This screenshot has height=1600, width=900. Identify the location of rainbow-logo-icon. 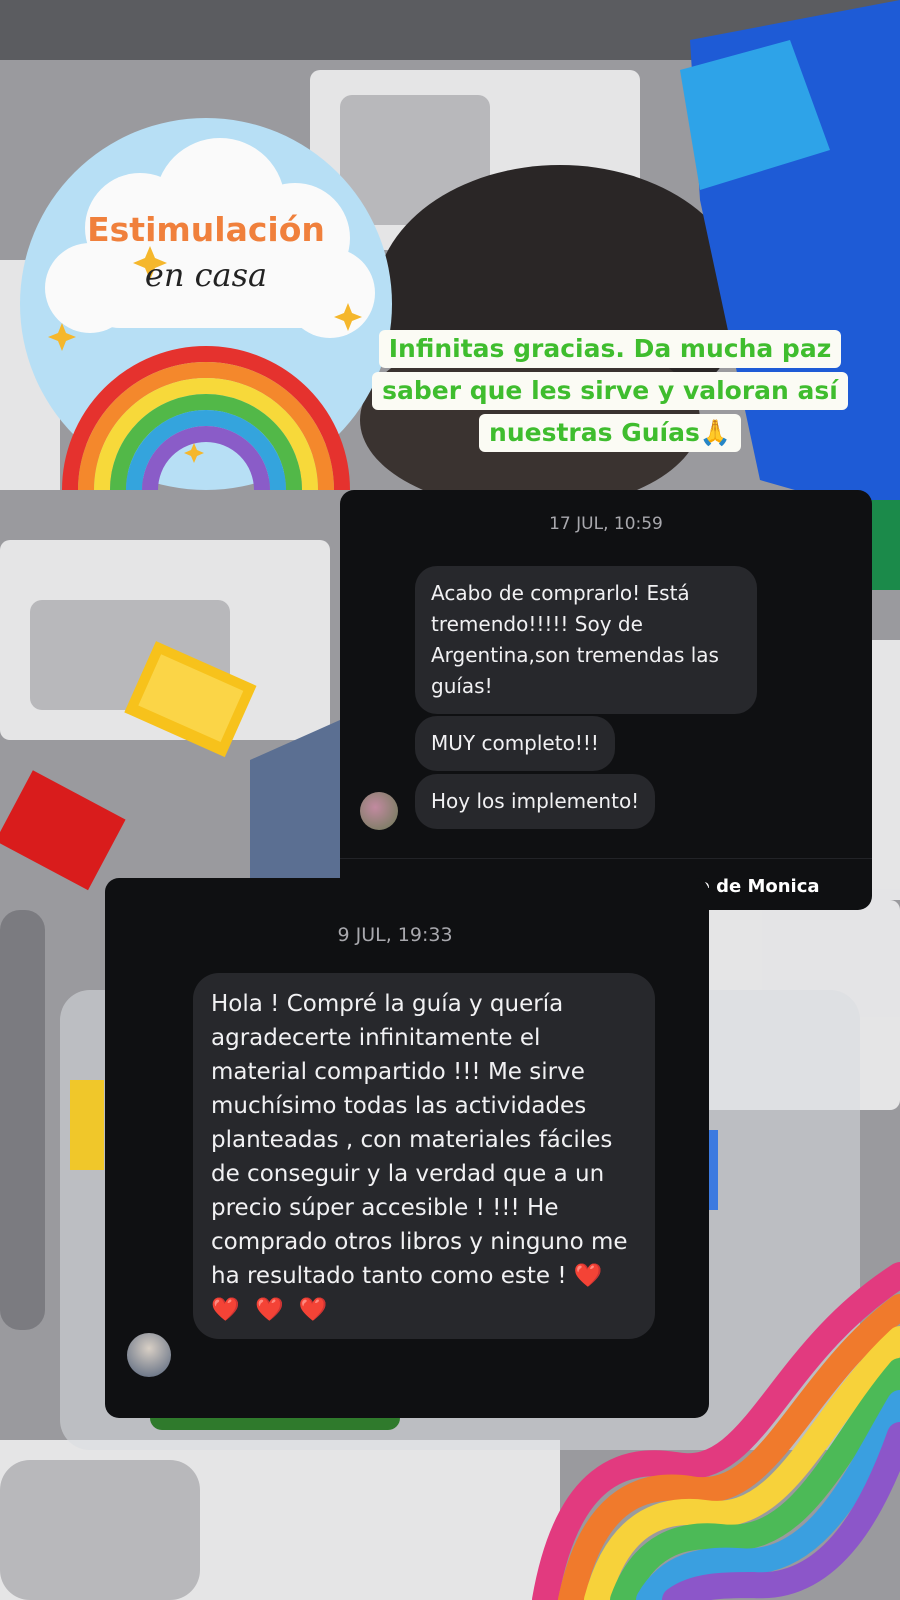
(206, 304).